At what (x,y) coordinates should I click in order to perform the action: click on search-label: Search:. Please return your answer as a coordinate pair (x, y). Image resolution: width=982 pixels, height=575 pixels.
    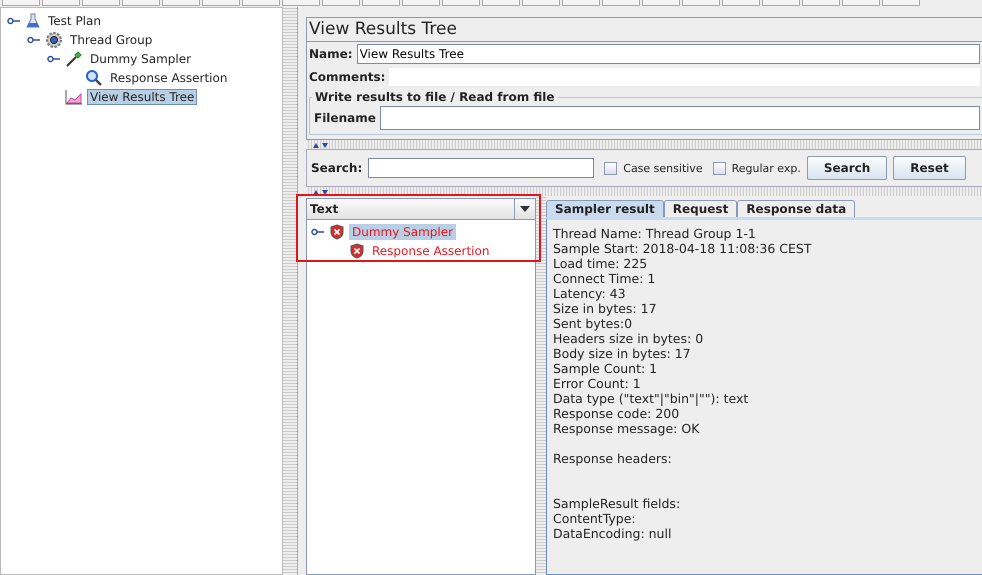
    Looking at the image, I should click on (336, 168).